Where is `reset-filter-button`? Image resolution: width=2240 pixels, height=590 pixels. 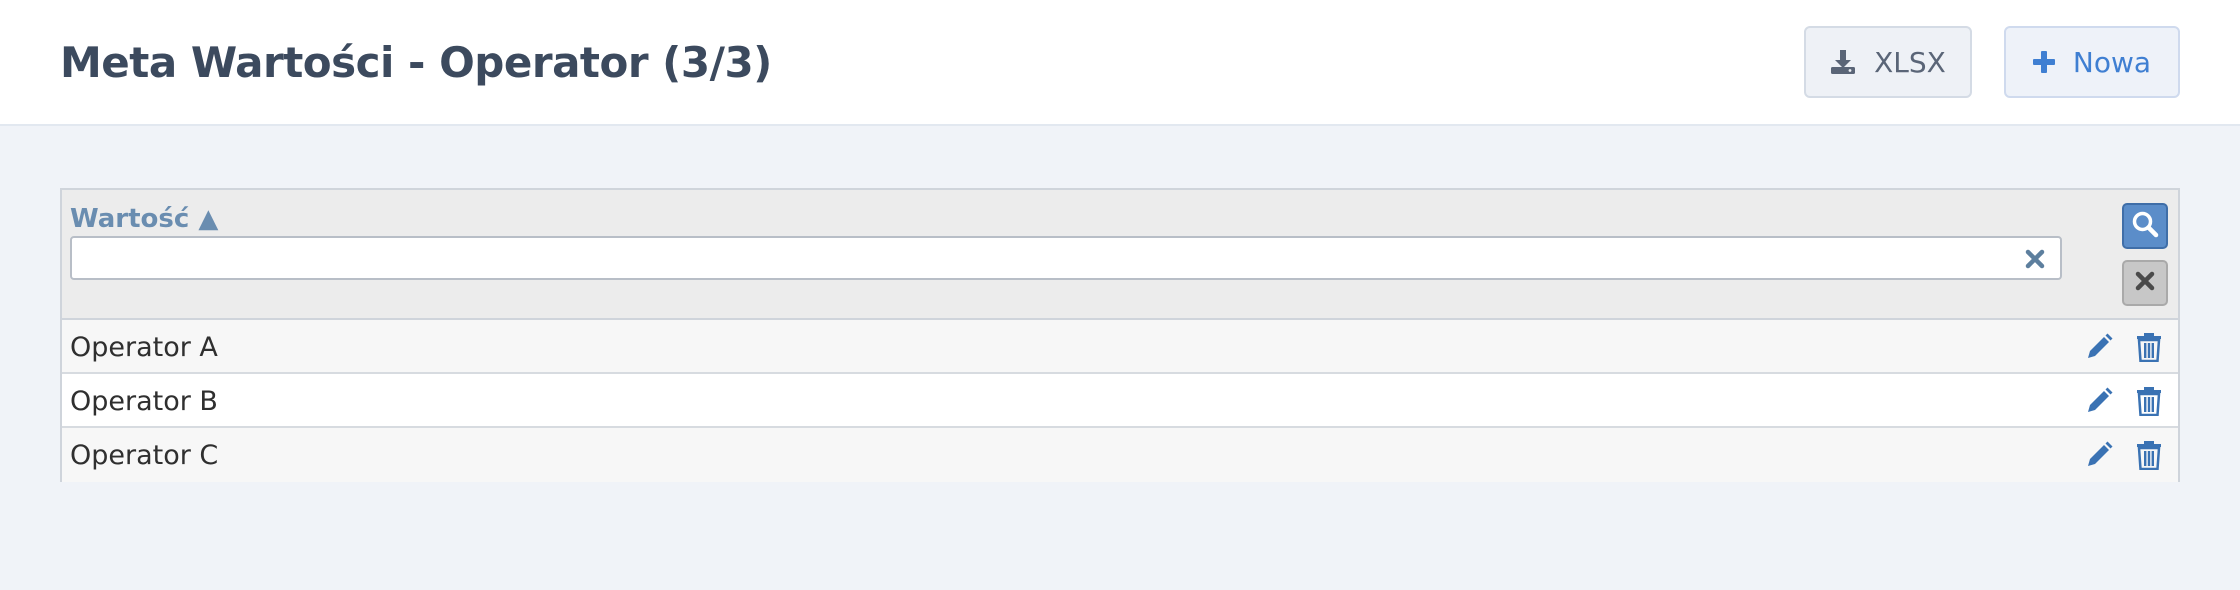
reset-filter-button is located at coordinates (2145, 283).